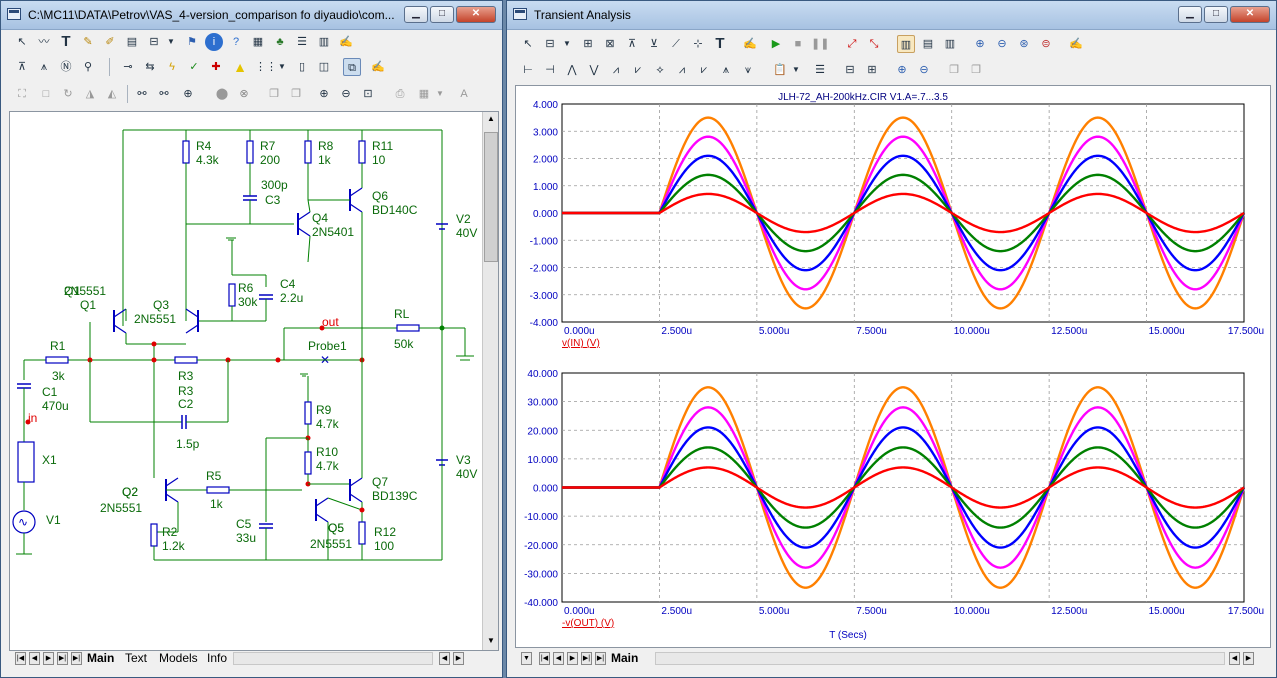 This screenshot has width=1277, height=678. What do you see at coordinates (490, 381) in the screenshot?
I see `schematic-vertical-scrollbar: ▲ ▼` at bounding box center [490, 381].